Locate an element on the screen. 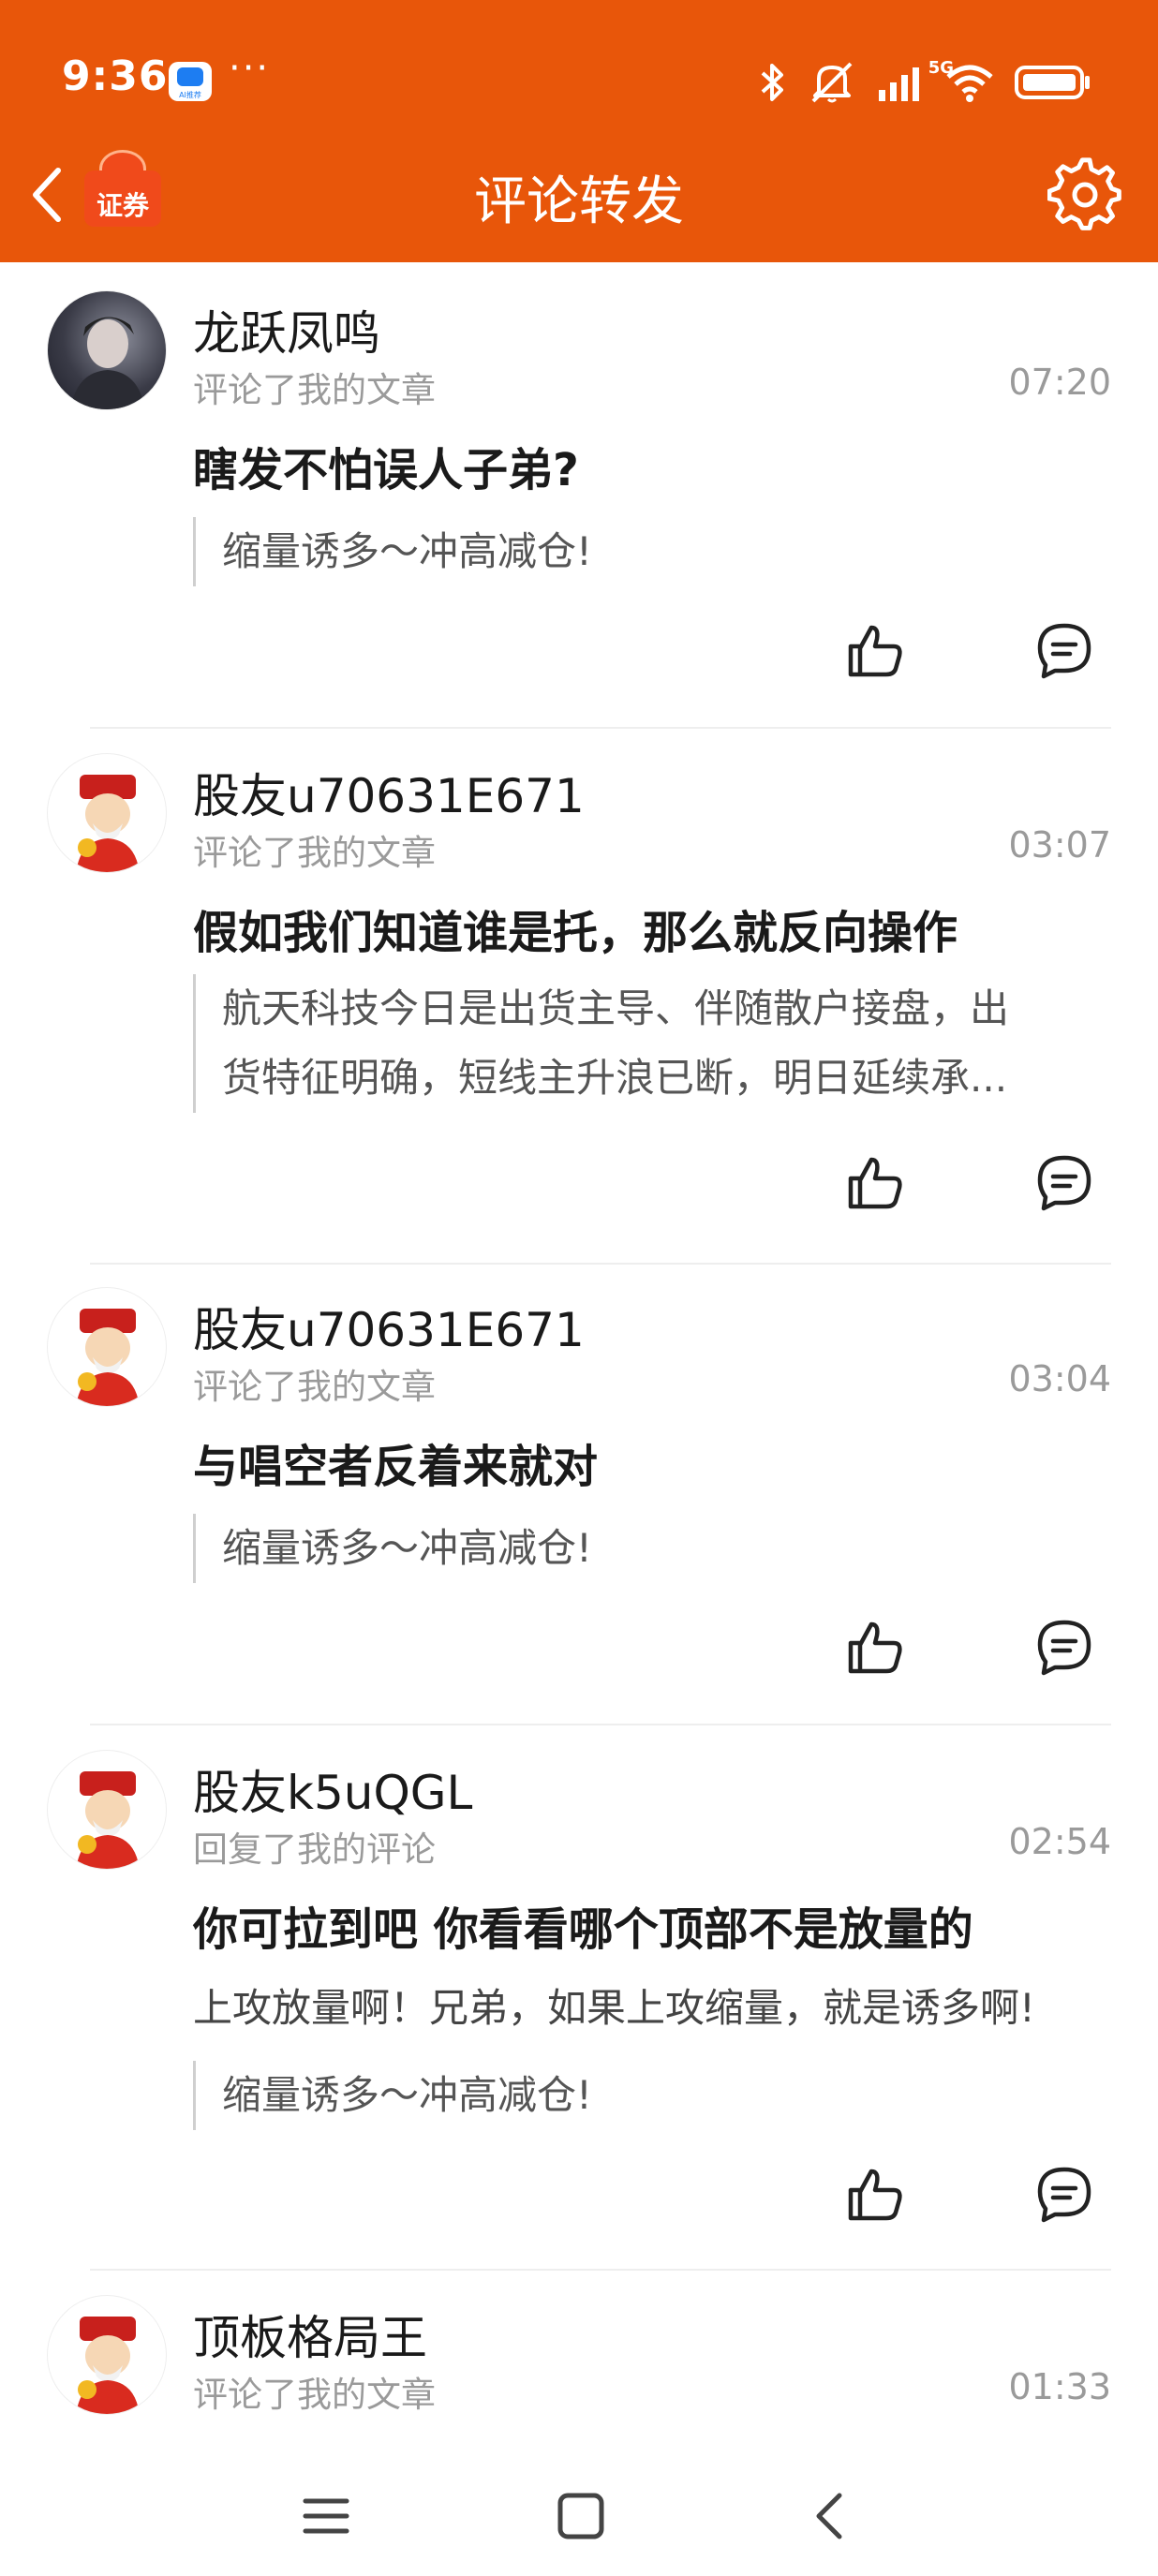 This screenshot has height=2576, width=1158. comment-text: 假如我们知道谁是托，那么就反向操作 is located at coordinates (576, 933).